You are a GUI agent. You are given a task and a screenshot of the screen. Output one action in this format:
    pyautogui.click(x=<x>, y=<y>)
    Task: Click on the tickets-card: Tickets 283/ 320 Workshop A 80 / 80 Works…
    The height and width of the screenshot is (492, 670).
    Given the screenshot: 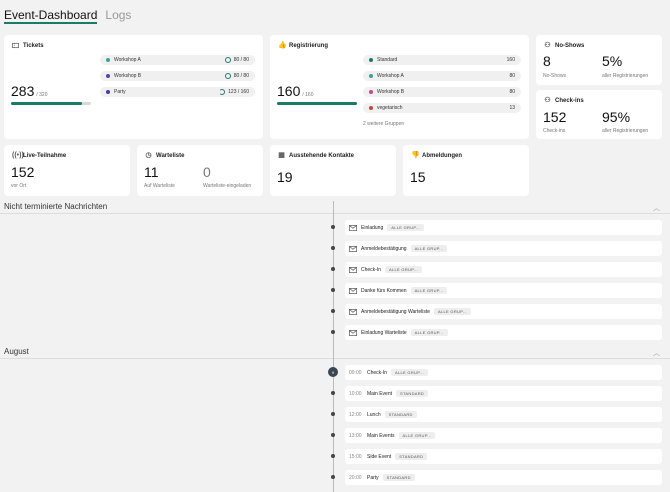 What is the action you would take?
    pyautogui.click(x=133, y=87)
    